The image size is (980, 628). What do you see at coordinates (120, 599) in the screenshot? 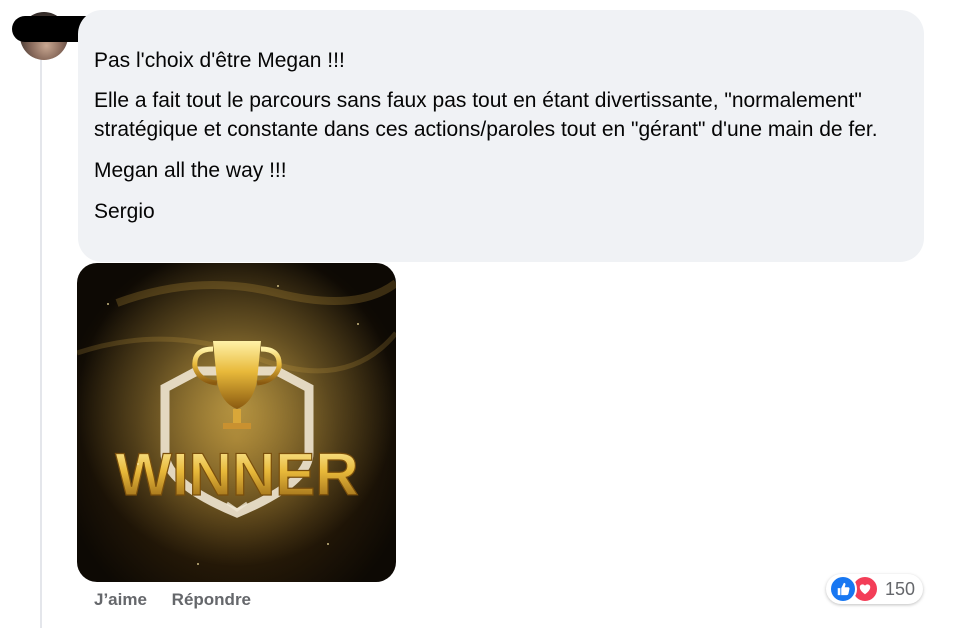
I see `like-button: J’aime` at bounding box center [120, 599].